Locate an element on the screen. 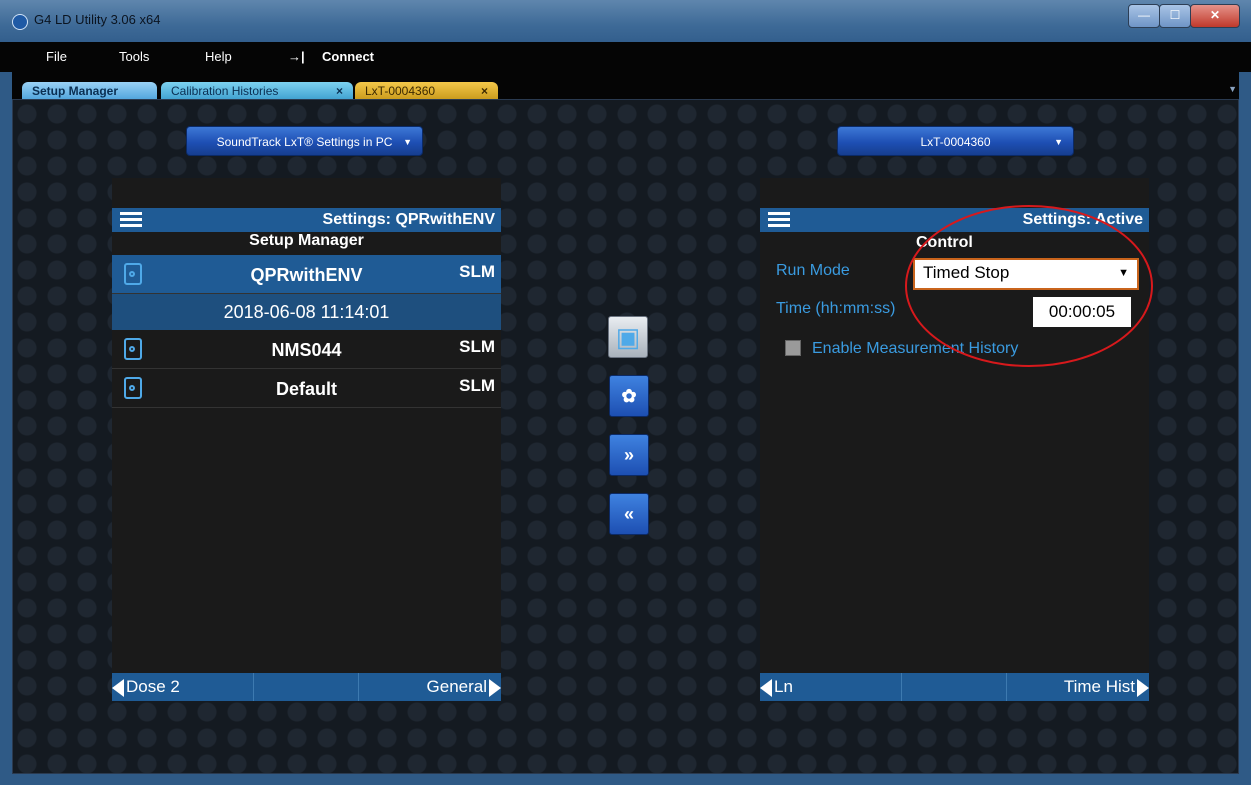 The image size is (1251, 785). run-mode-select: Timed Stop ▼ is located at coordinates (1026, 274).